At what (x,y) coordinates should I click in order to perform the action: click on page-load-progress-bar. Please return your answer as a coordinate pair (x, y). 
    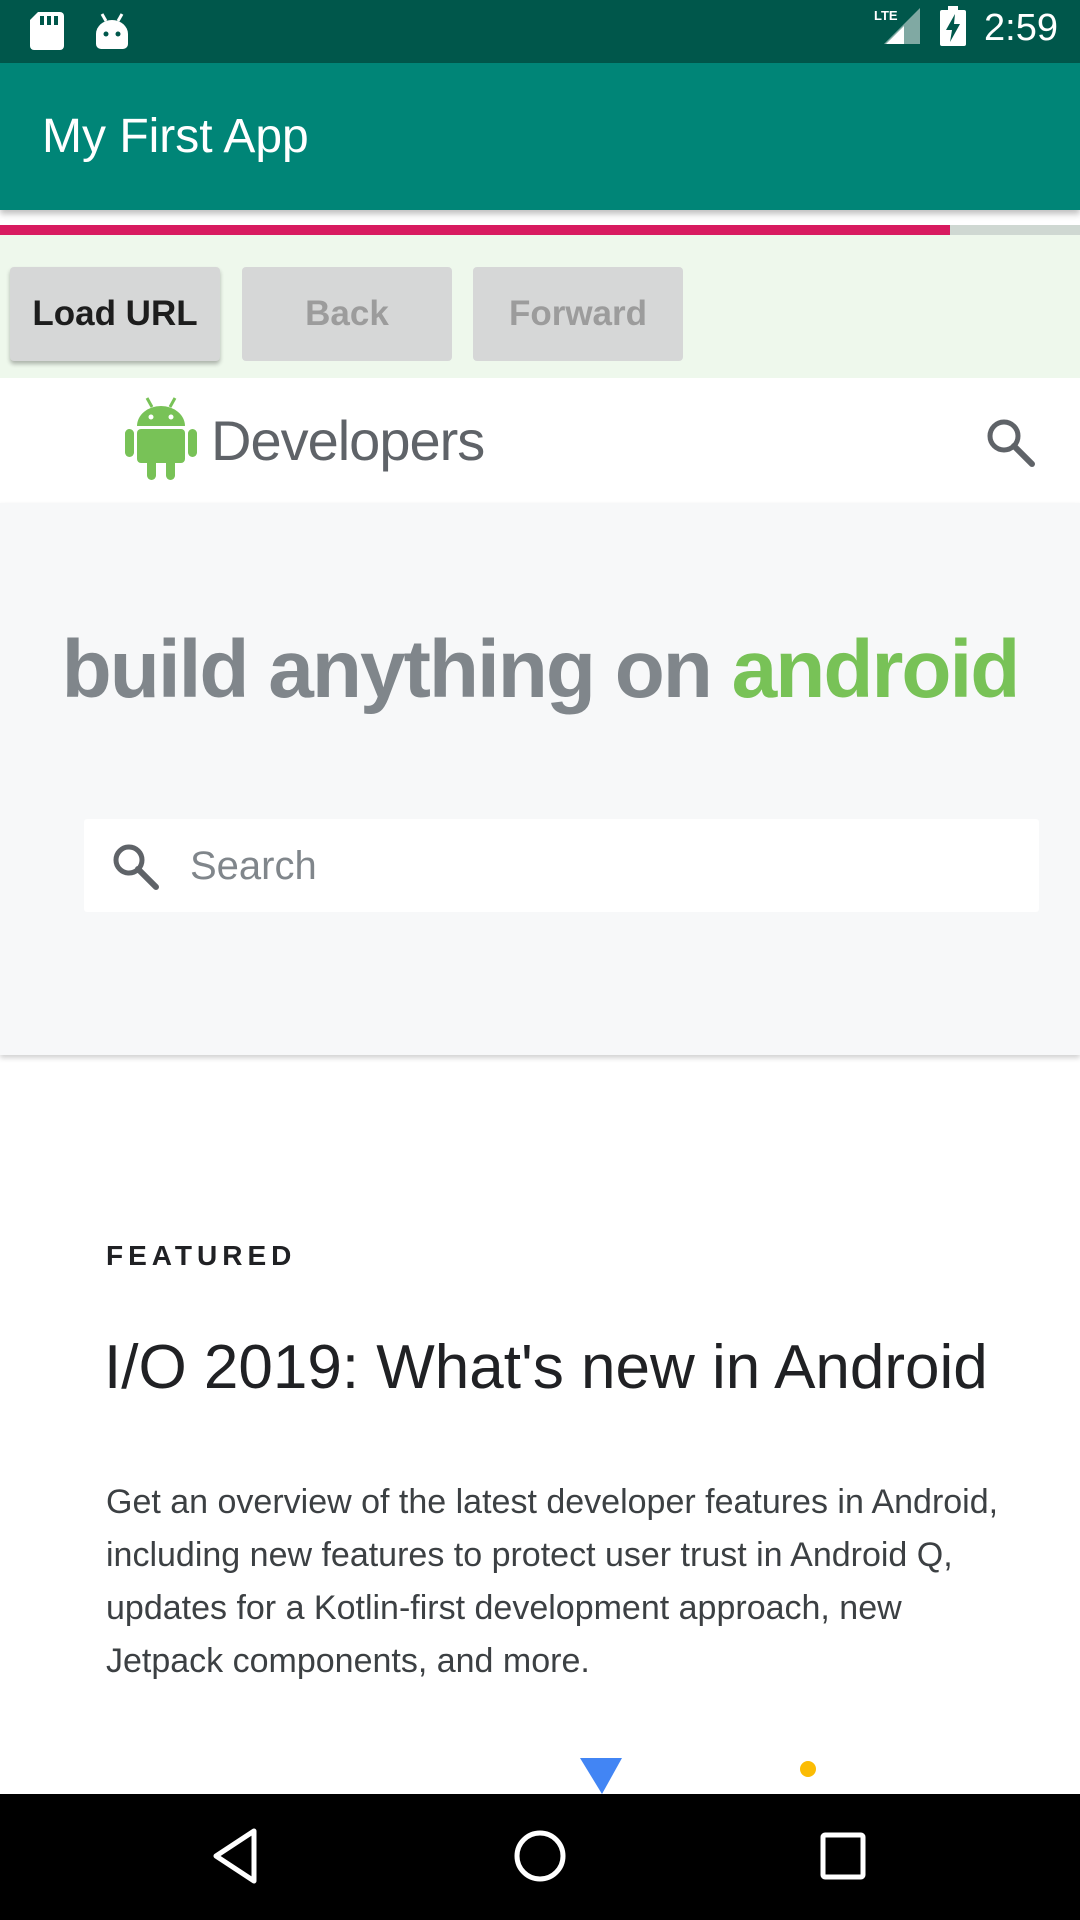
    Looking at the image, I should click on (540, 230).